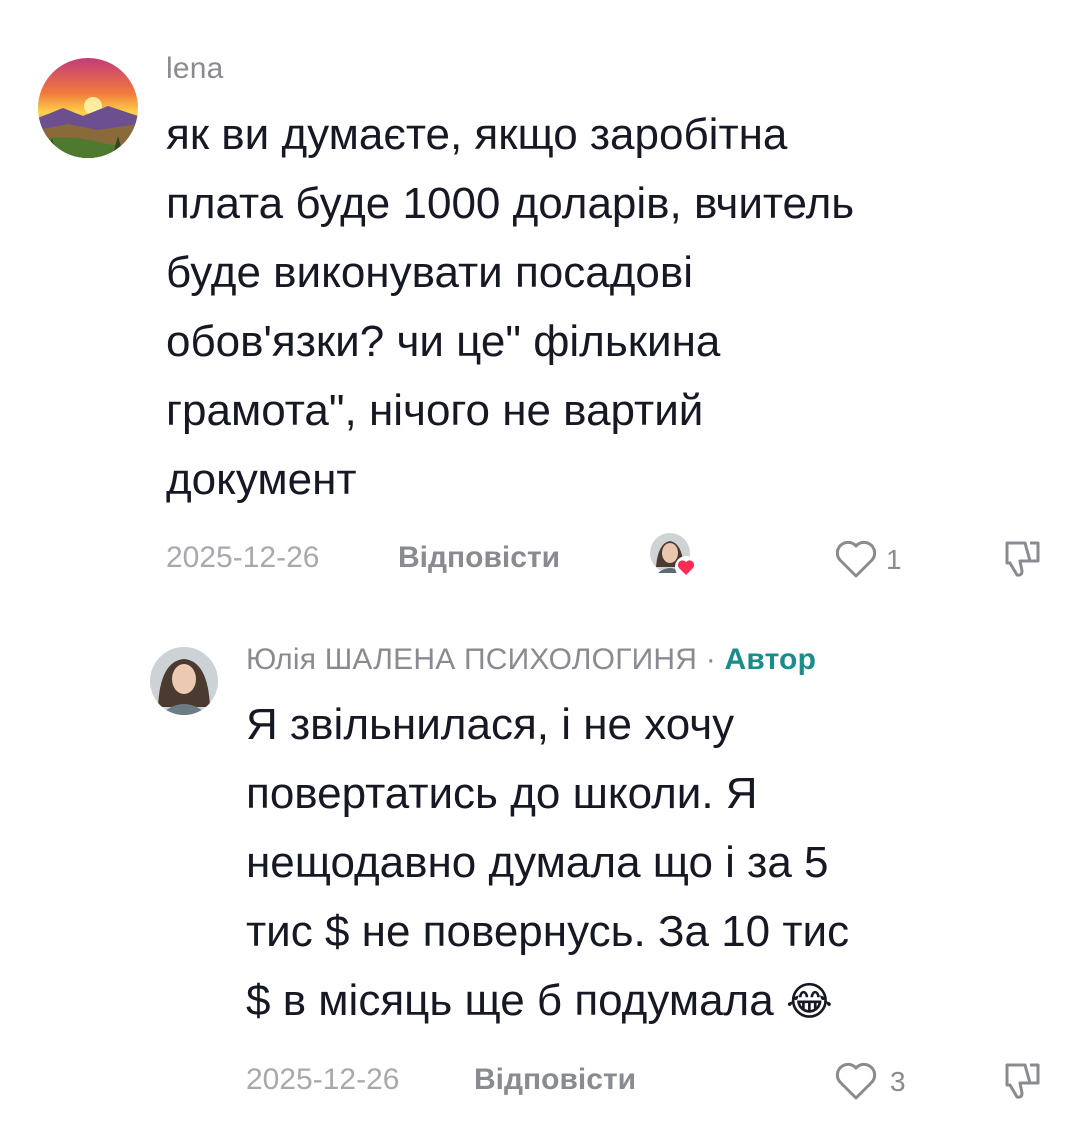 The height and width of the screenshot is (1136, 1080). What do you see at coordinates (894, 559) in the screenshot?
I see `comment-like-count: 1` at bounding box center [894, 559].